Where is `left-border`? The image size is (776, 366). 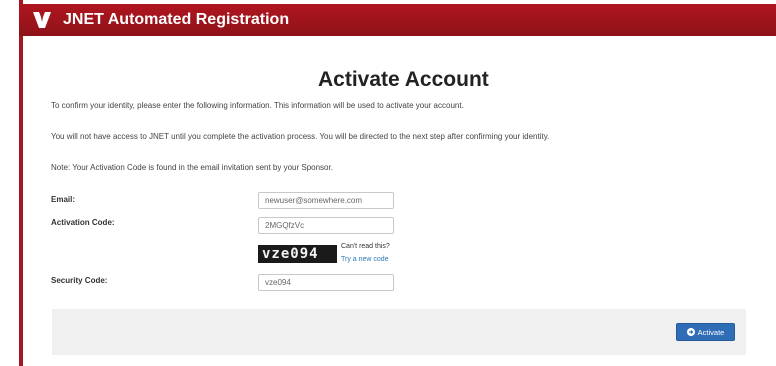 left-border is located at coordinates (21, 183).